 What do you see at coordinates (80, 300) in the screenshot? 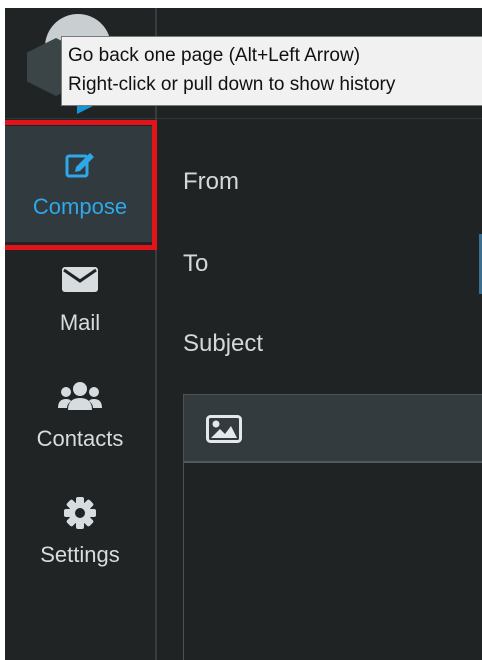
I see `sidebar-item-mail: Mail` at bounding box center [80, 300].